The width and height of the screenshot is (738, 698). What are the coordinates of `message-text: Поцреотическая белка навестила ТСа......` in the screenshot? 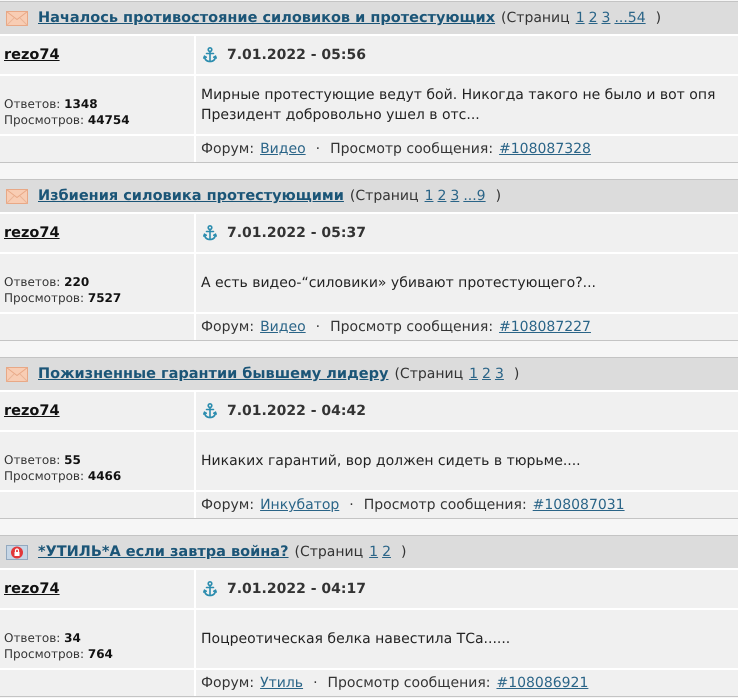 It's located at (356, 639).